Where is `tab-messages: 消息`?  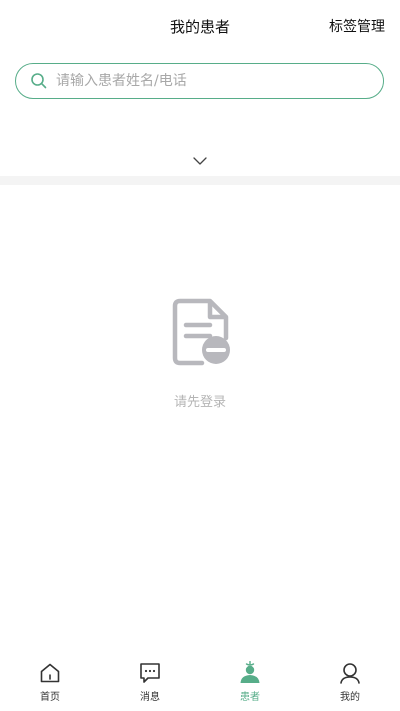 tab-messages: 消息 is located at coordinates (150, 683).